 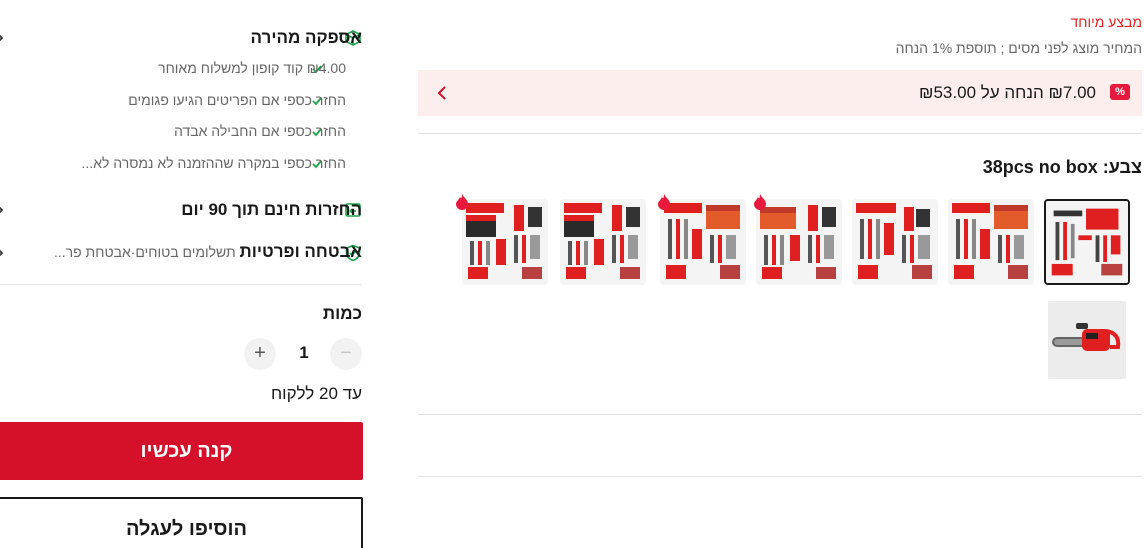 What do you see at coordinates (780, 93) in the screenshot?
I see `coupon-bar: % ₪7.00 הנחה על ₪53.00` at bounding box center [780, 93].